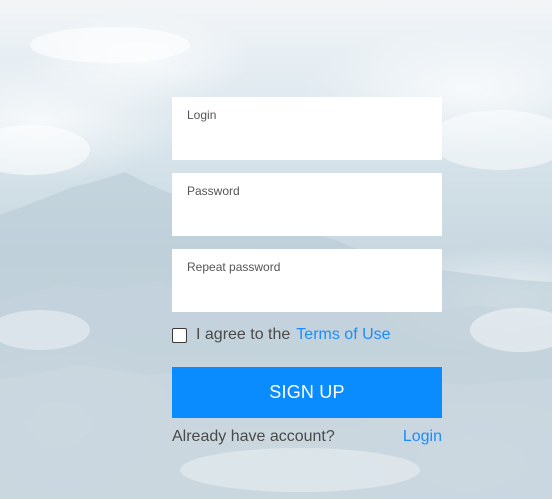 The height and width of the screenshot is (499, 552). What do you see at coordinates (307, 290) in the screenshot?
I see `repeat-password-input` at bounding box center [307, 290].